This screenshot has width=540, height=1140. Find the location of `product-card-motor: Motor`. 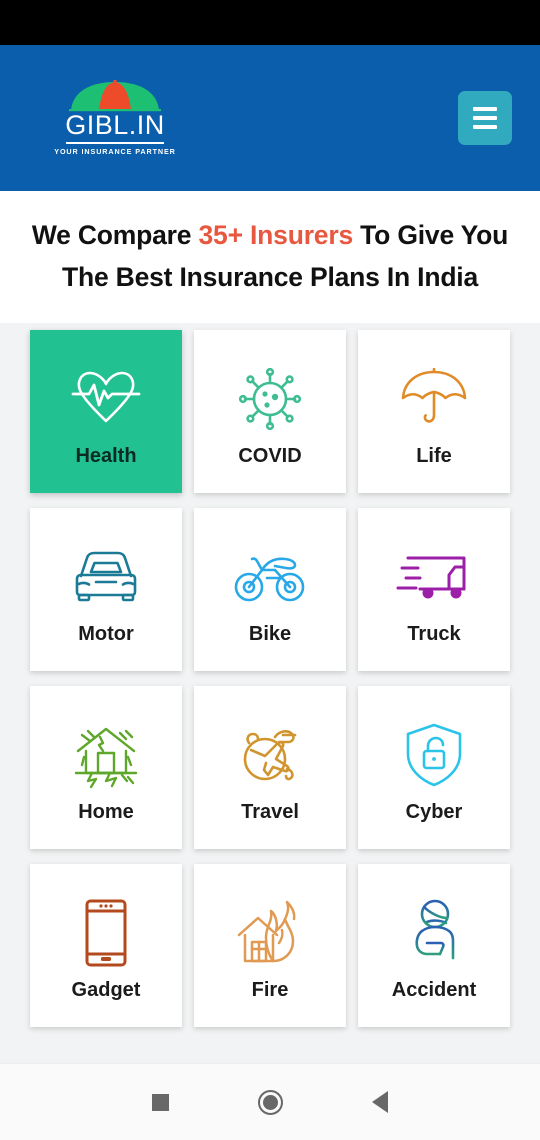

product-card-motor: Motor is located at coordinates (106, 589).